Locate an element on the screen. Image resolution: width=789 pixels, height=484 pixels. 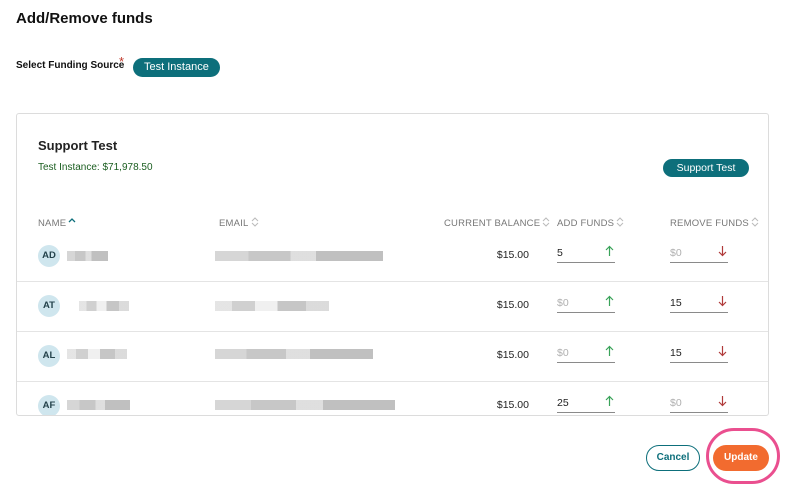
sort-asc-icon is located at coordinates (72, 220).